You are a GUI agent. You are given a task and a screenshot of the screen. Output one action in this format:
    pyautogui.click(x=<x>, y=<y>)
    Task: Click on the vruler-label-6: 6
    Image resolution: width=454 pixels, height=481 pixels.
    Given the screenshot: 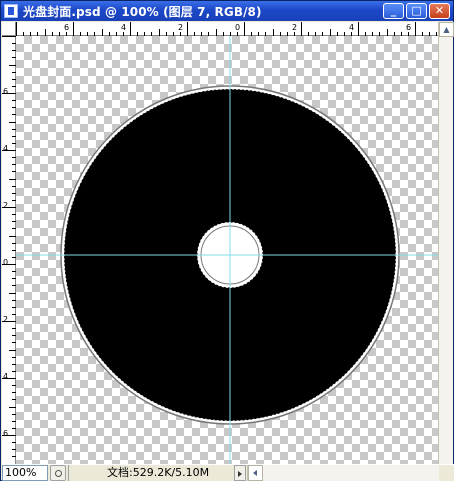 What is the action you would take?
    pyautogui.click(x=6, y=433)
    